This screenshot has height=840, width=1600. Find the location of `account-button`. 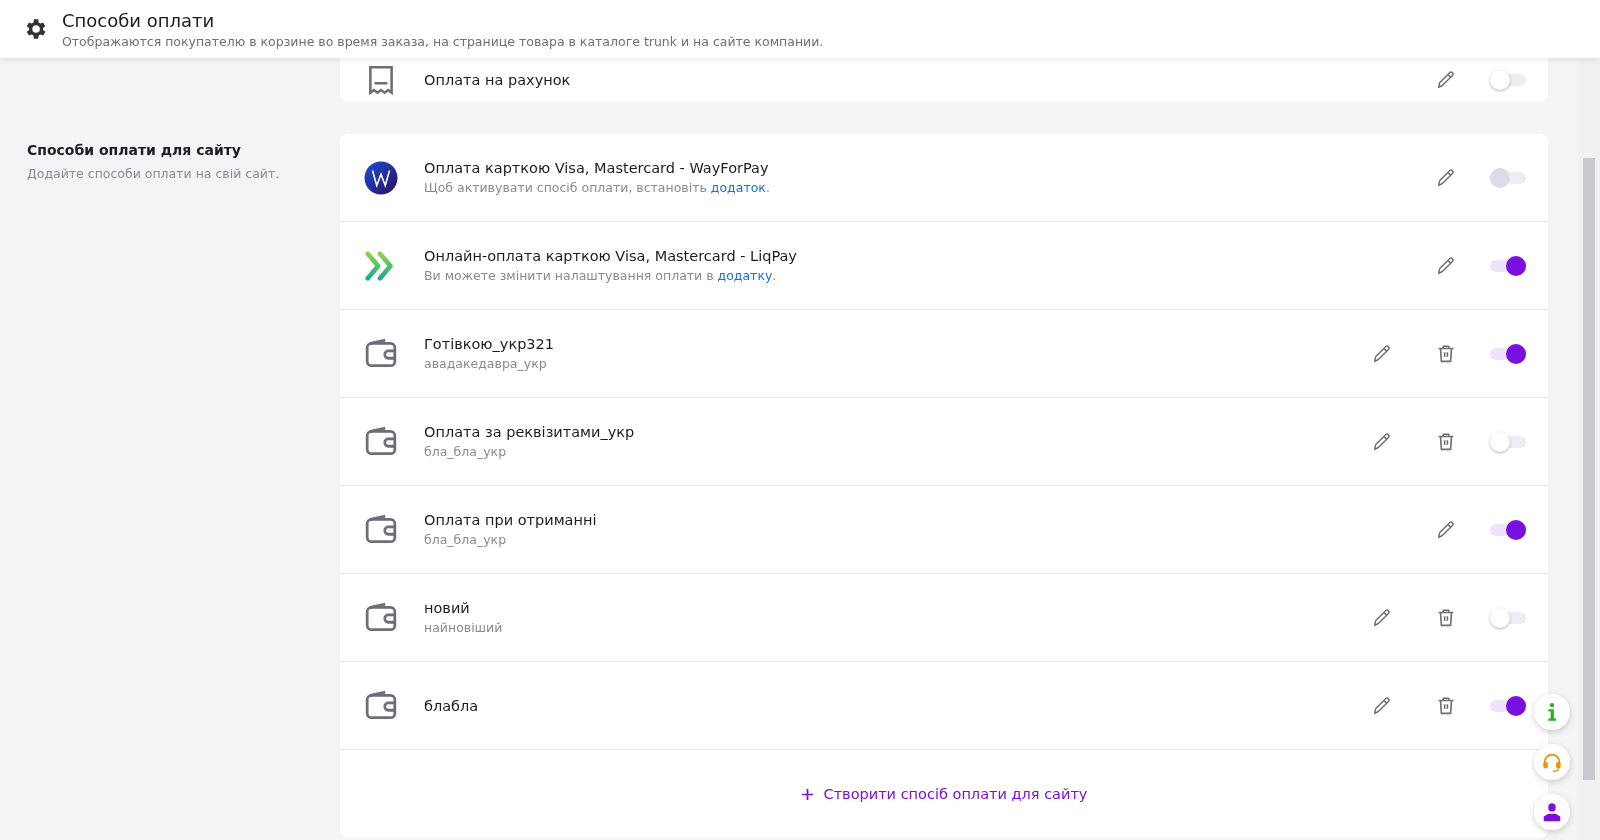

account-button is located at coordinates (1552, 812).